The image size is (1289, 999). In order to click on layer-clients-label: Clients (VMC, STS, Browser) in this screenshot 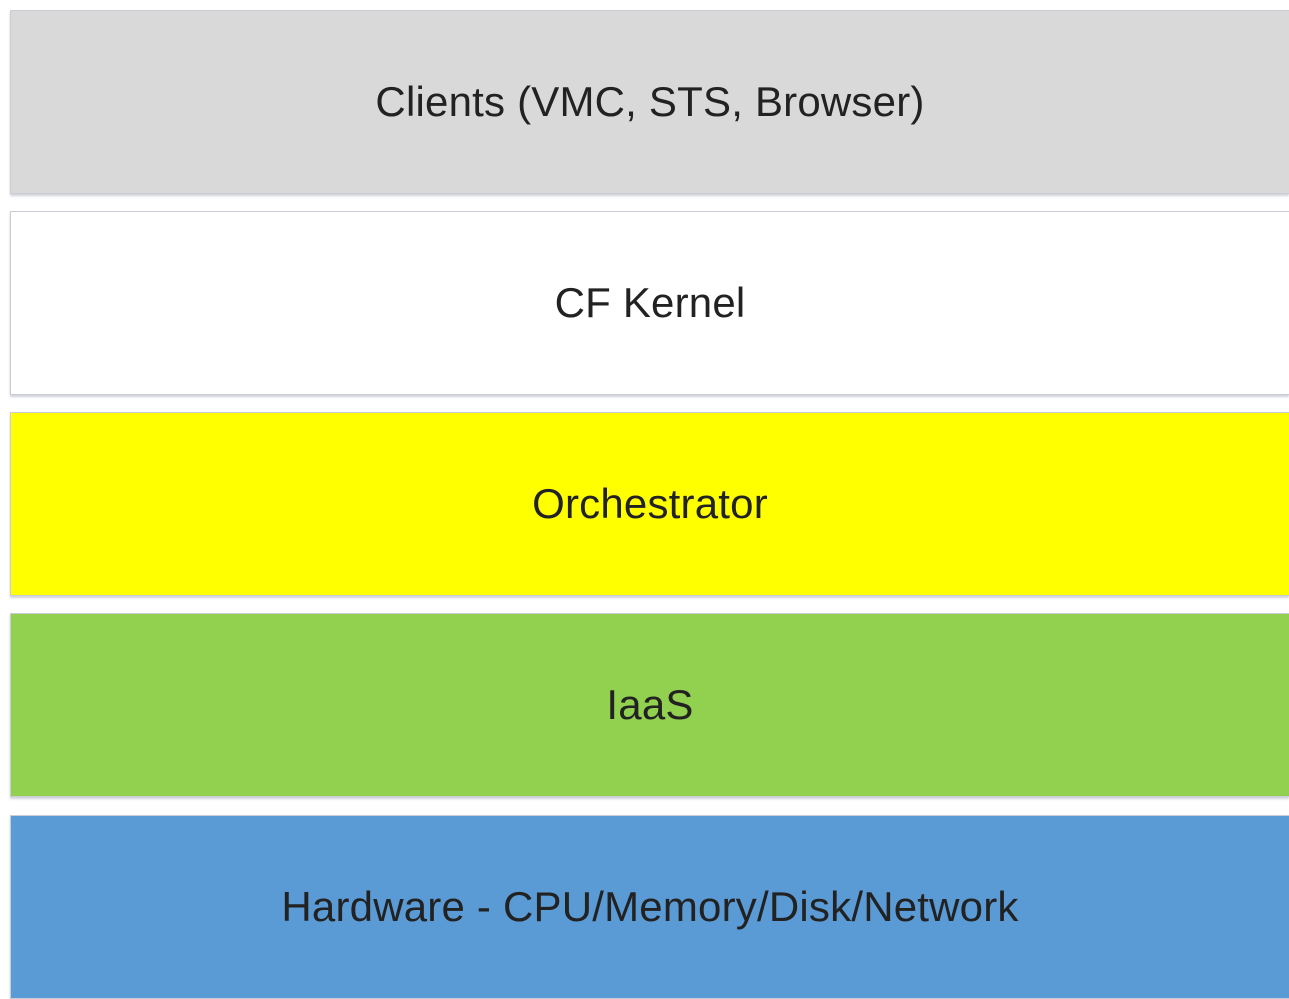, I will do `click(650, 101)`.